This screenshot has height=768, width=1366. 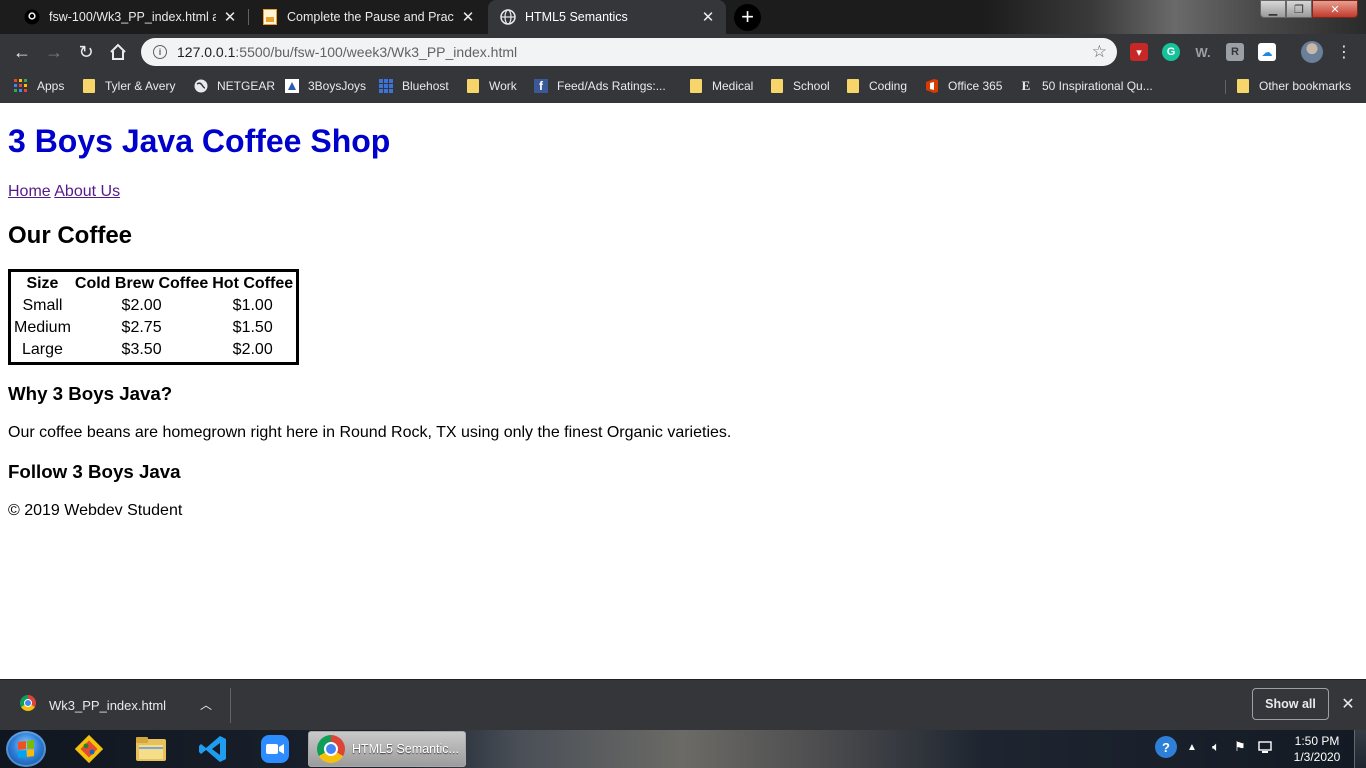 What do you see at coordinates (811, 86) in the screenshot?
I see `bookmark-label: School` at bounding box center [811, 86].